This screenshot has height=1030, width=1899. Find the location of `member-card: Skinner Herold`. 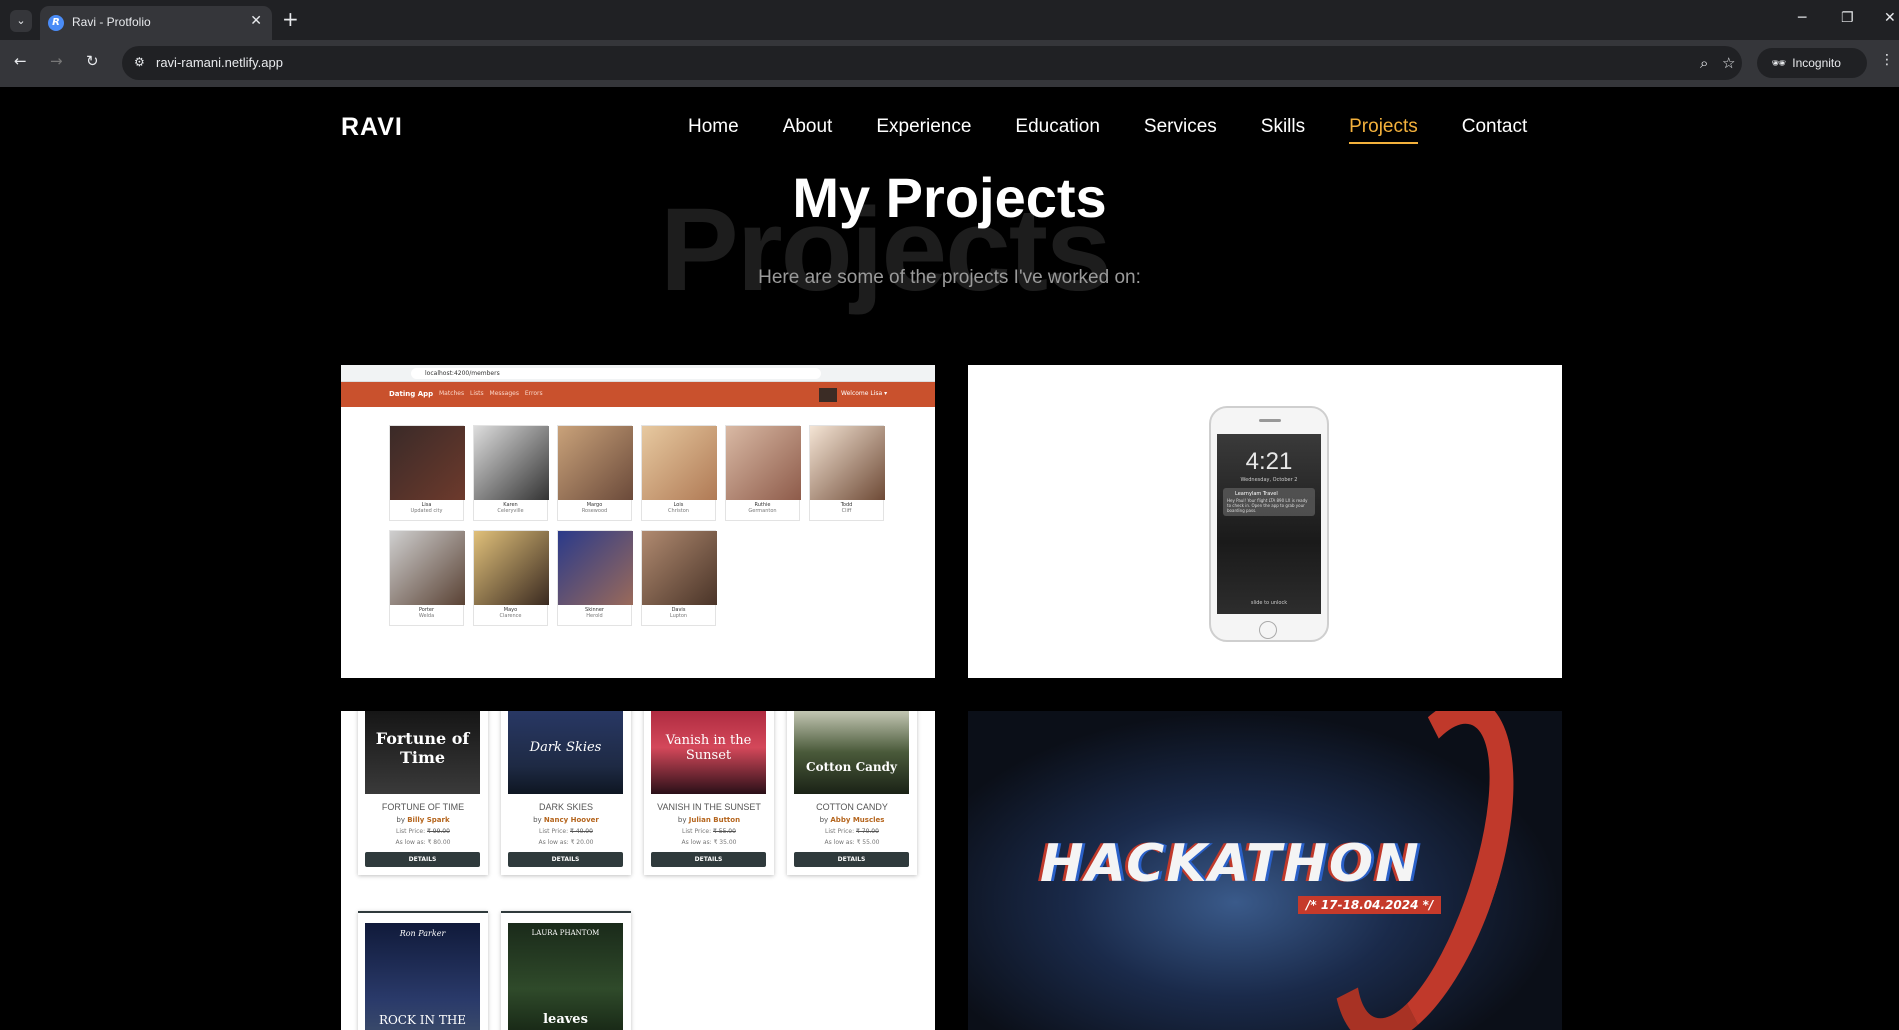

member-card: Skinner Herold is located at coordinates (595, 578).